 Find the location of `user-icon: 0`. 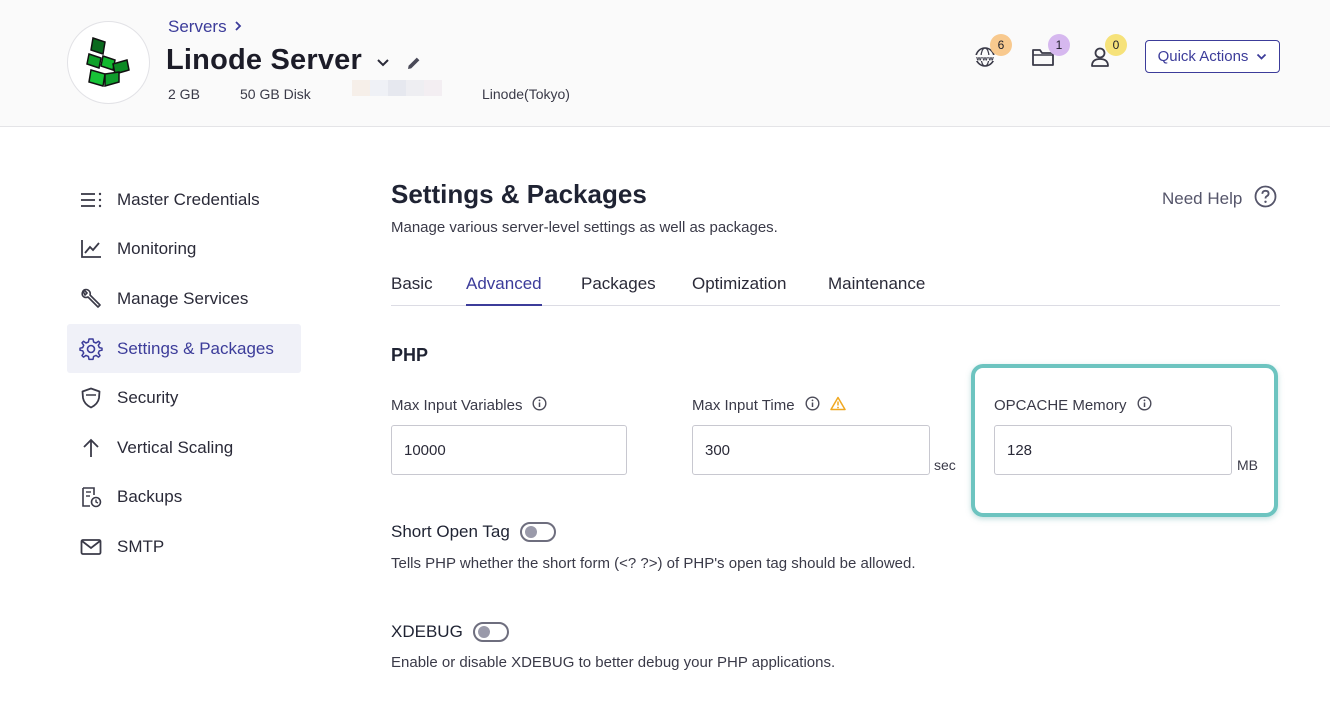

user-icon: 0 is located at coordinates (1106, 53).